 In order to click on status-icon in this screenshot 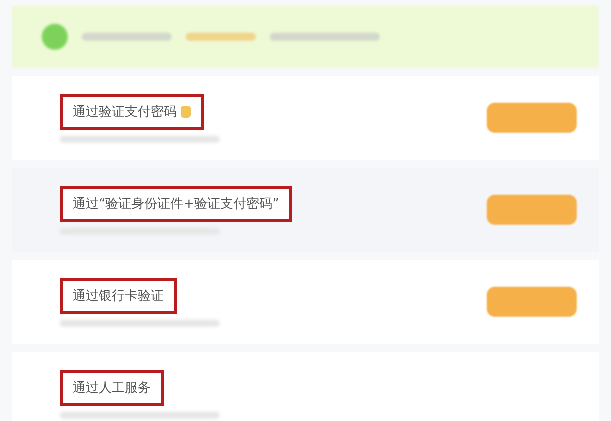, I will do `click(55, 37)`.